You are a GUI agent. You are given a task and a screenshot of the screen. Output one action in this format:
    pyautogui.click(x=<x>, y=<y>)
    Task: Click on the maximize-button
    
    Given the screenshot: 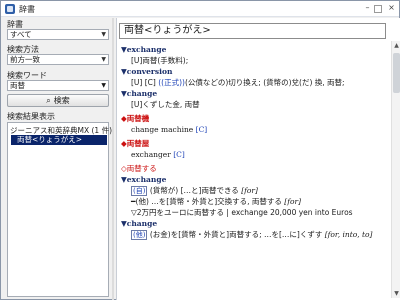 What is the action you would take?
    pyautogui.click(x=378, y=9)
    